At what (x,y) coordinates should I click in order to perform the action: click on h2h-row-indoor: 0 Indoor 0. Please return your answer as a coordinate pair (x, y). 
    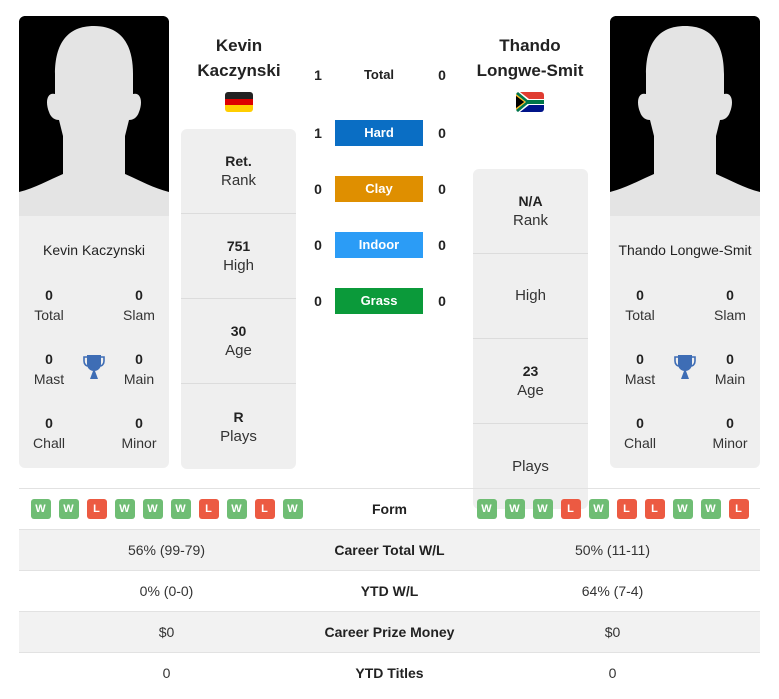
    Looking at the image, I should click on (380, 245).